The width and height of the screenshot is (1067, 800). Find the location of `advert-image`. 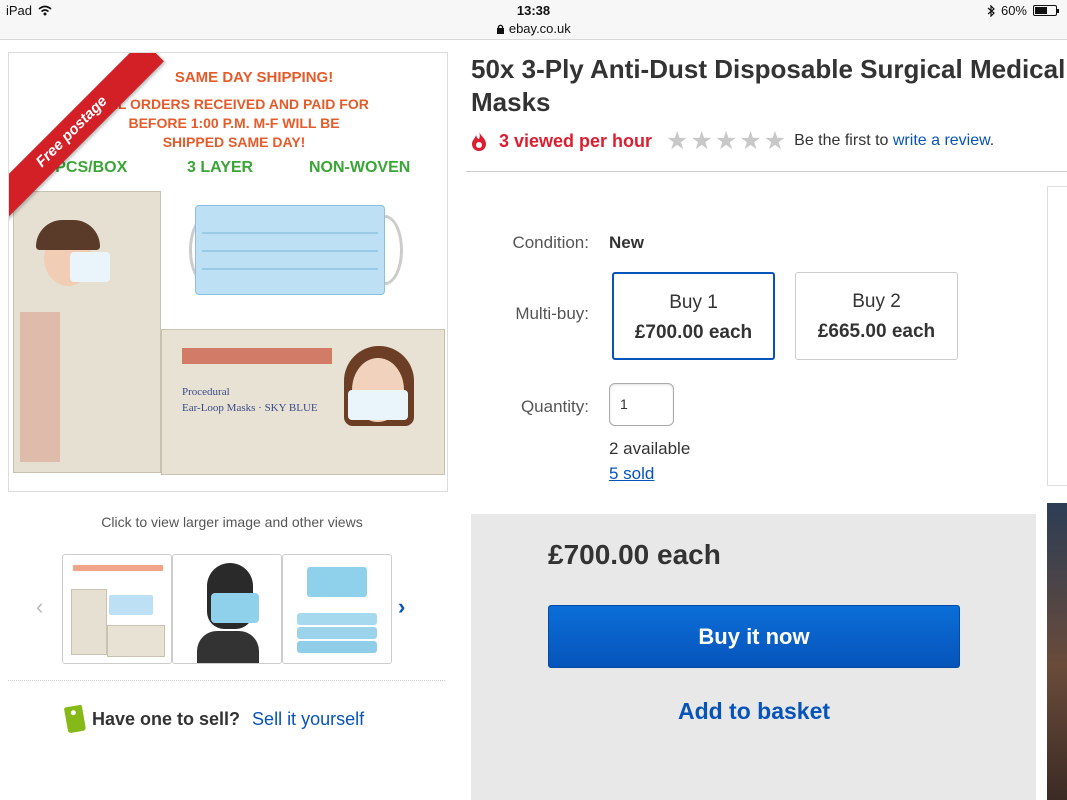

advert-image is located at coordinates (1057, 651).